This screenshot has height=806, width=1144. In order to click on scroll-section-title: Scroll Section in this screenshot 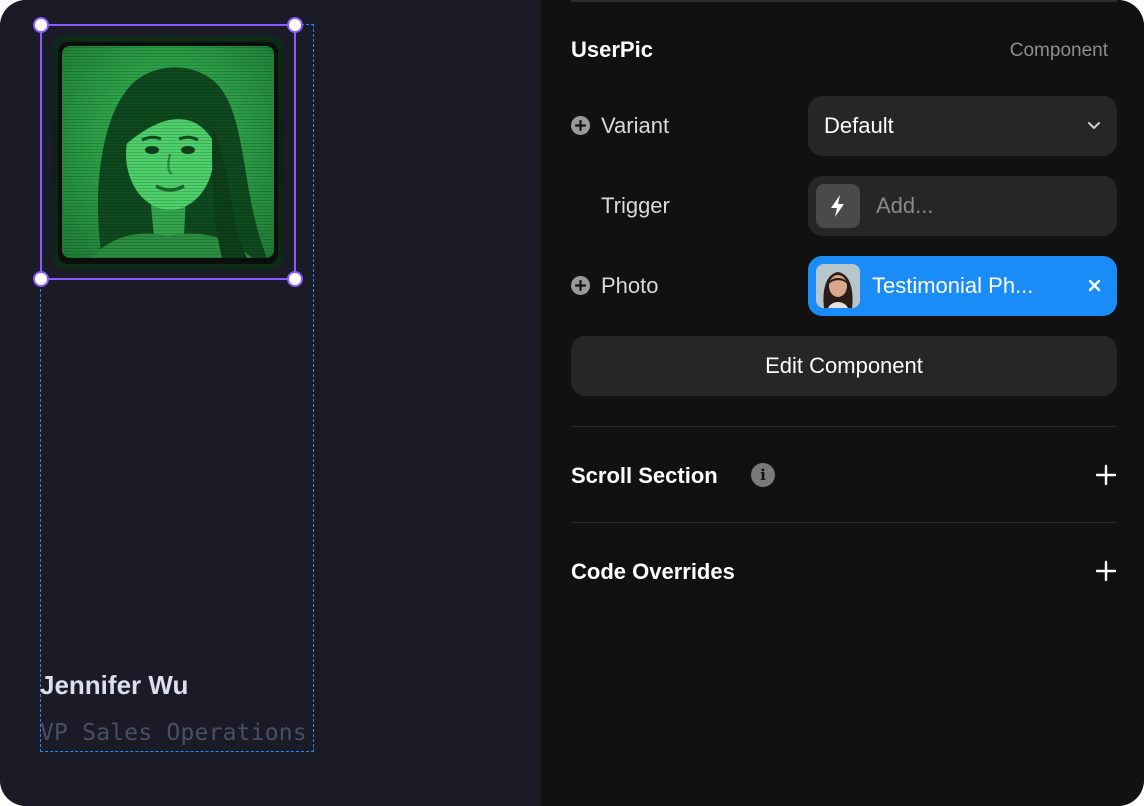, I will do `click(644, 476)`.